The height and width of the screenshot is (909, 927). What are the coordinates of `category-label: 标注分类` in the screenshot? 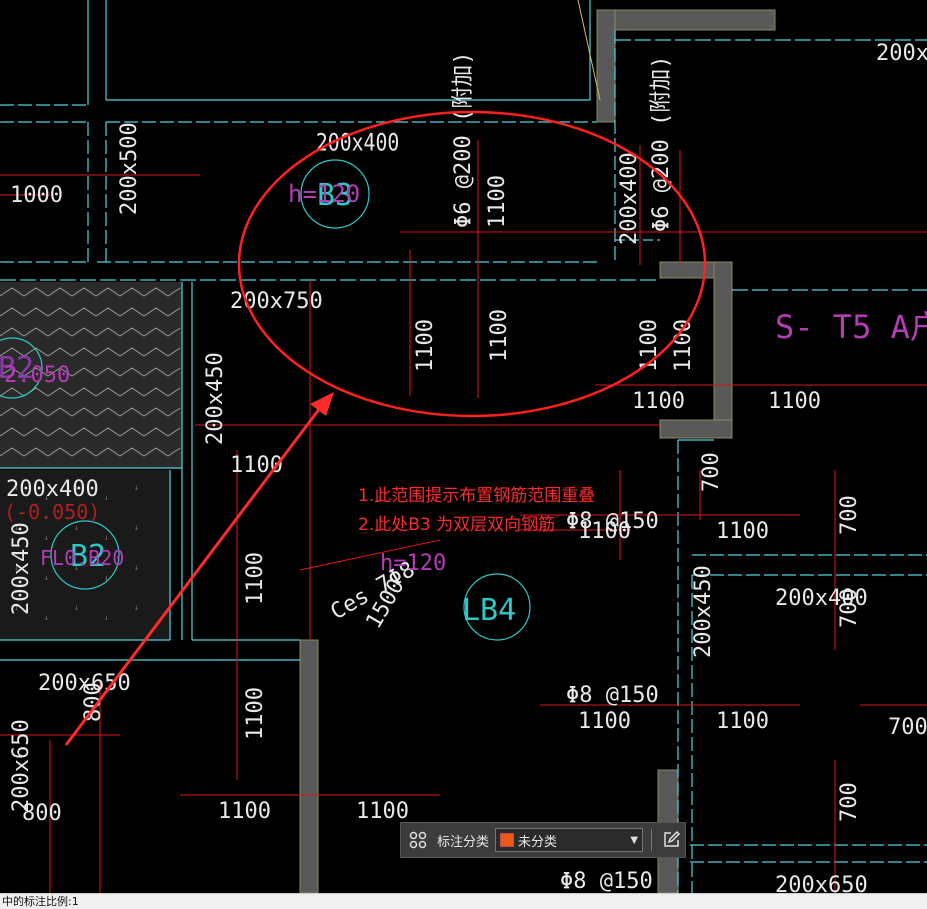 It's located at (463, 842).